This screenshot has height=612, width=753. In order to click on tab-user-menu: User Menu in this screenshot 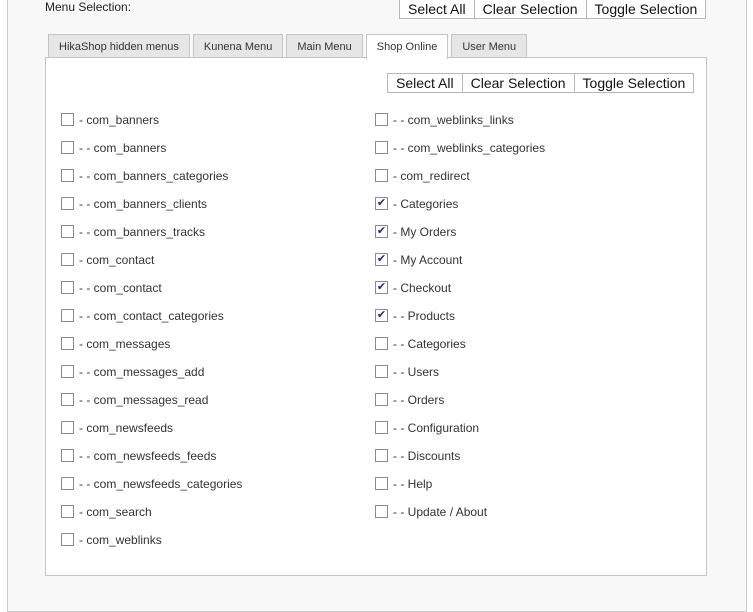, I will do `click(489, 46)`.